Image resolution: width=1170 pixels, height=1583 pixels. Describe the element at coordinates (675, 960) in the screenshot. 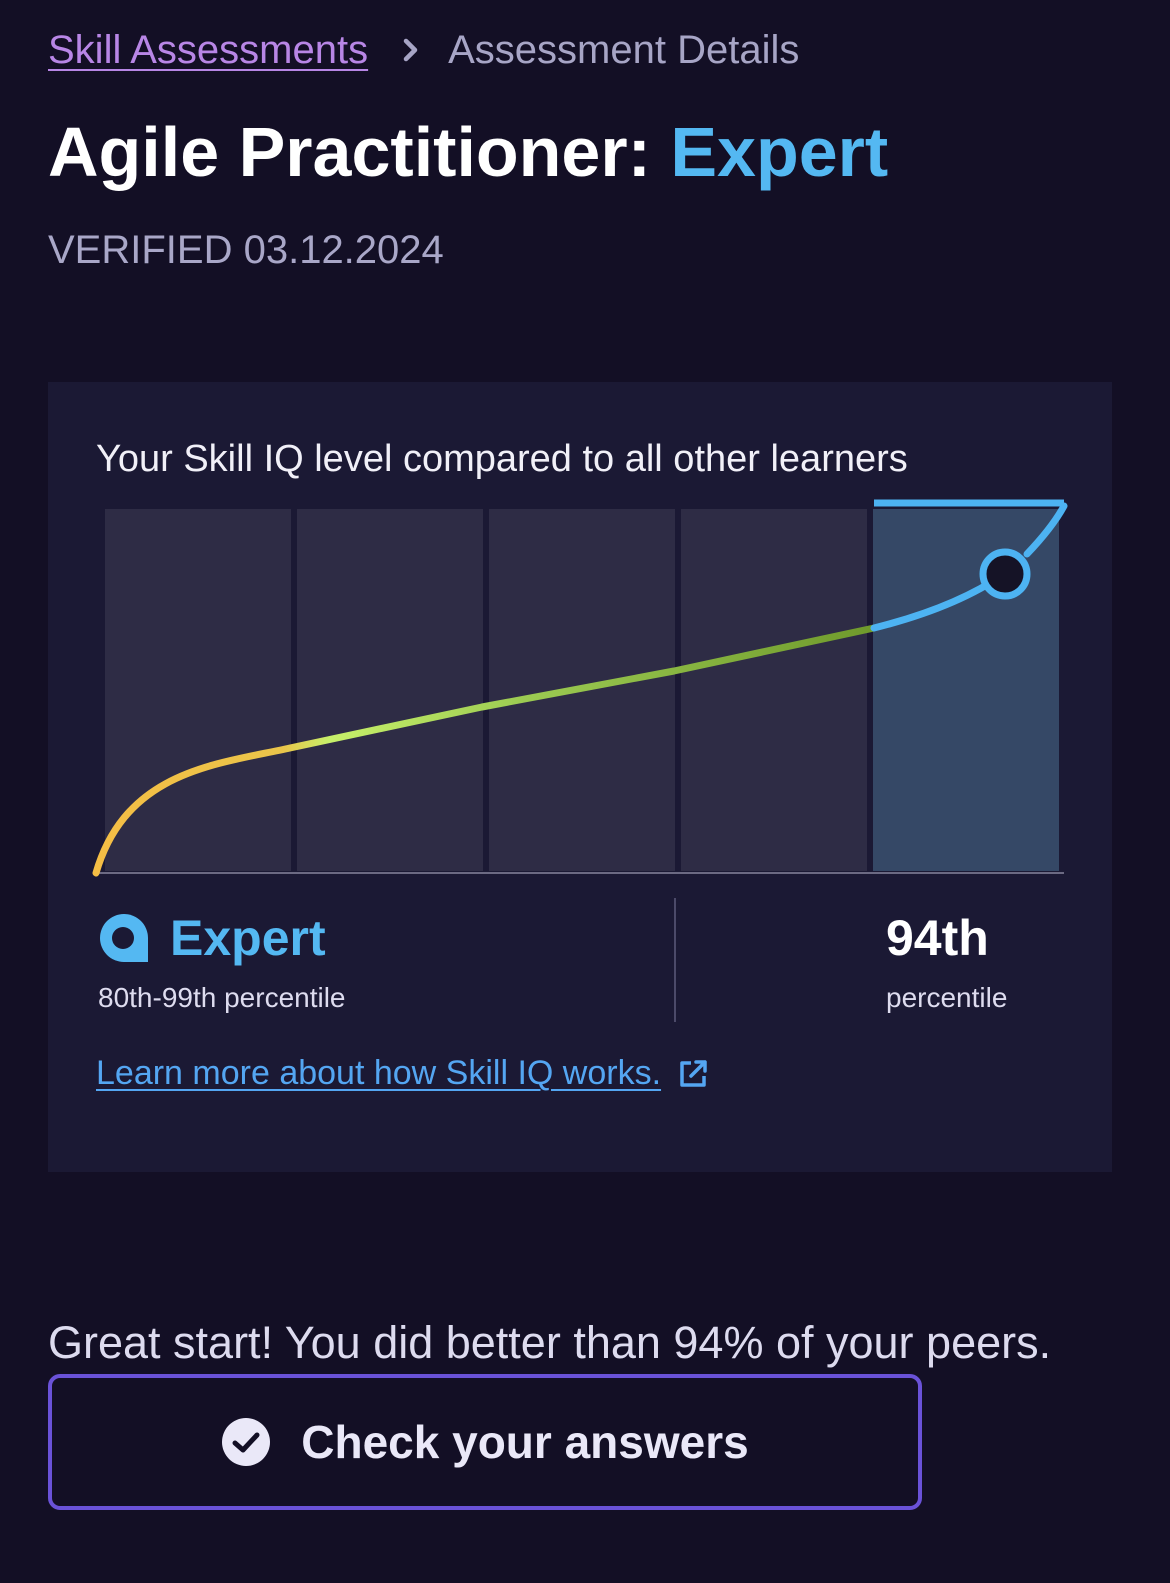

I see `stats-divider` at that location.